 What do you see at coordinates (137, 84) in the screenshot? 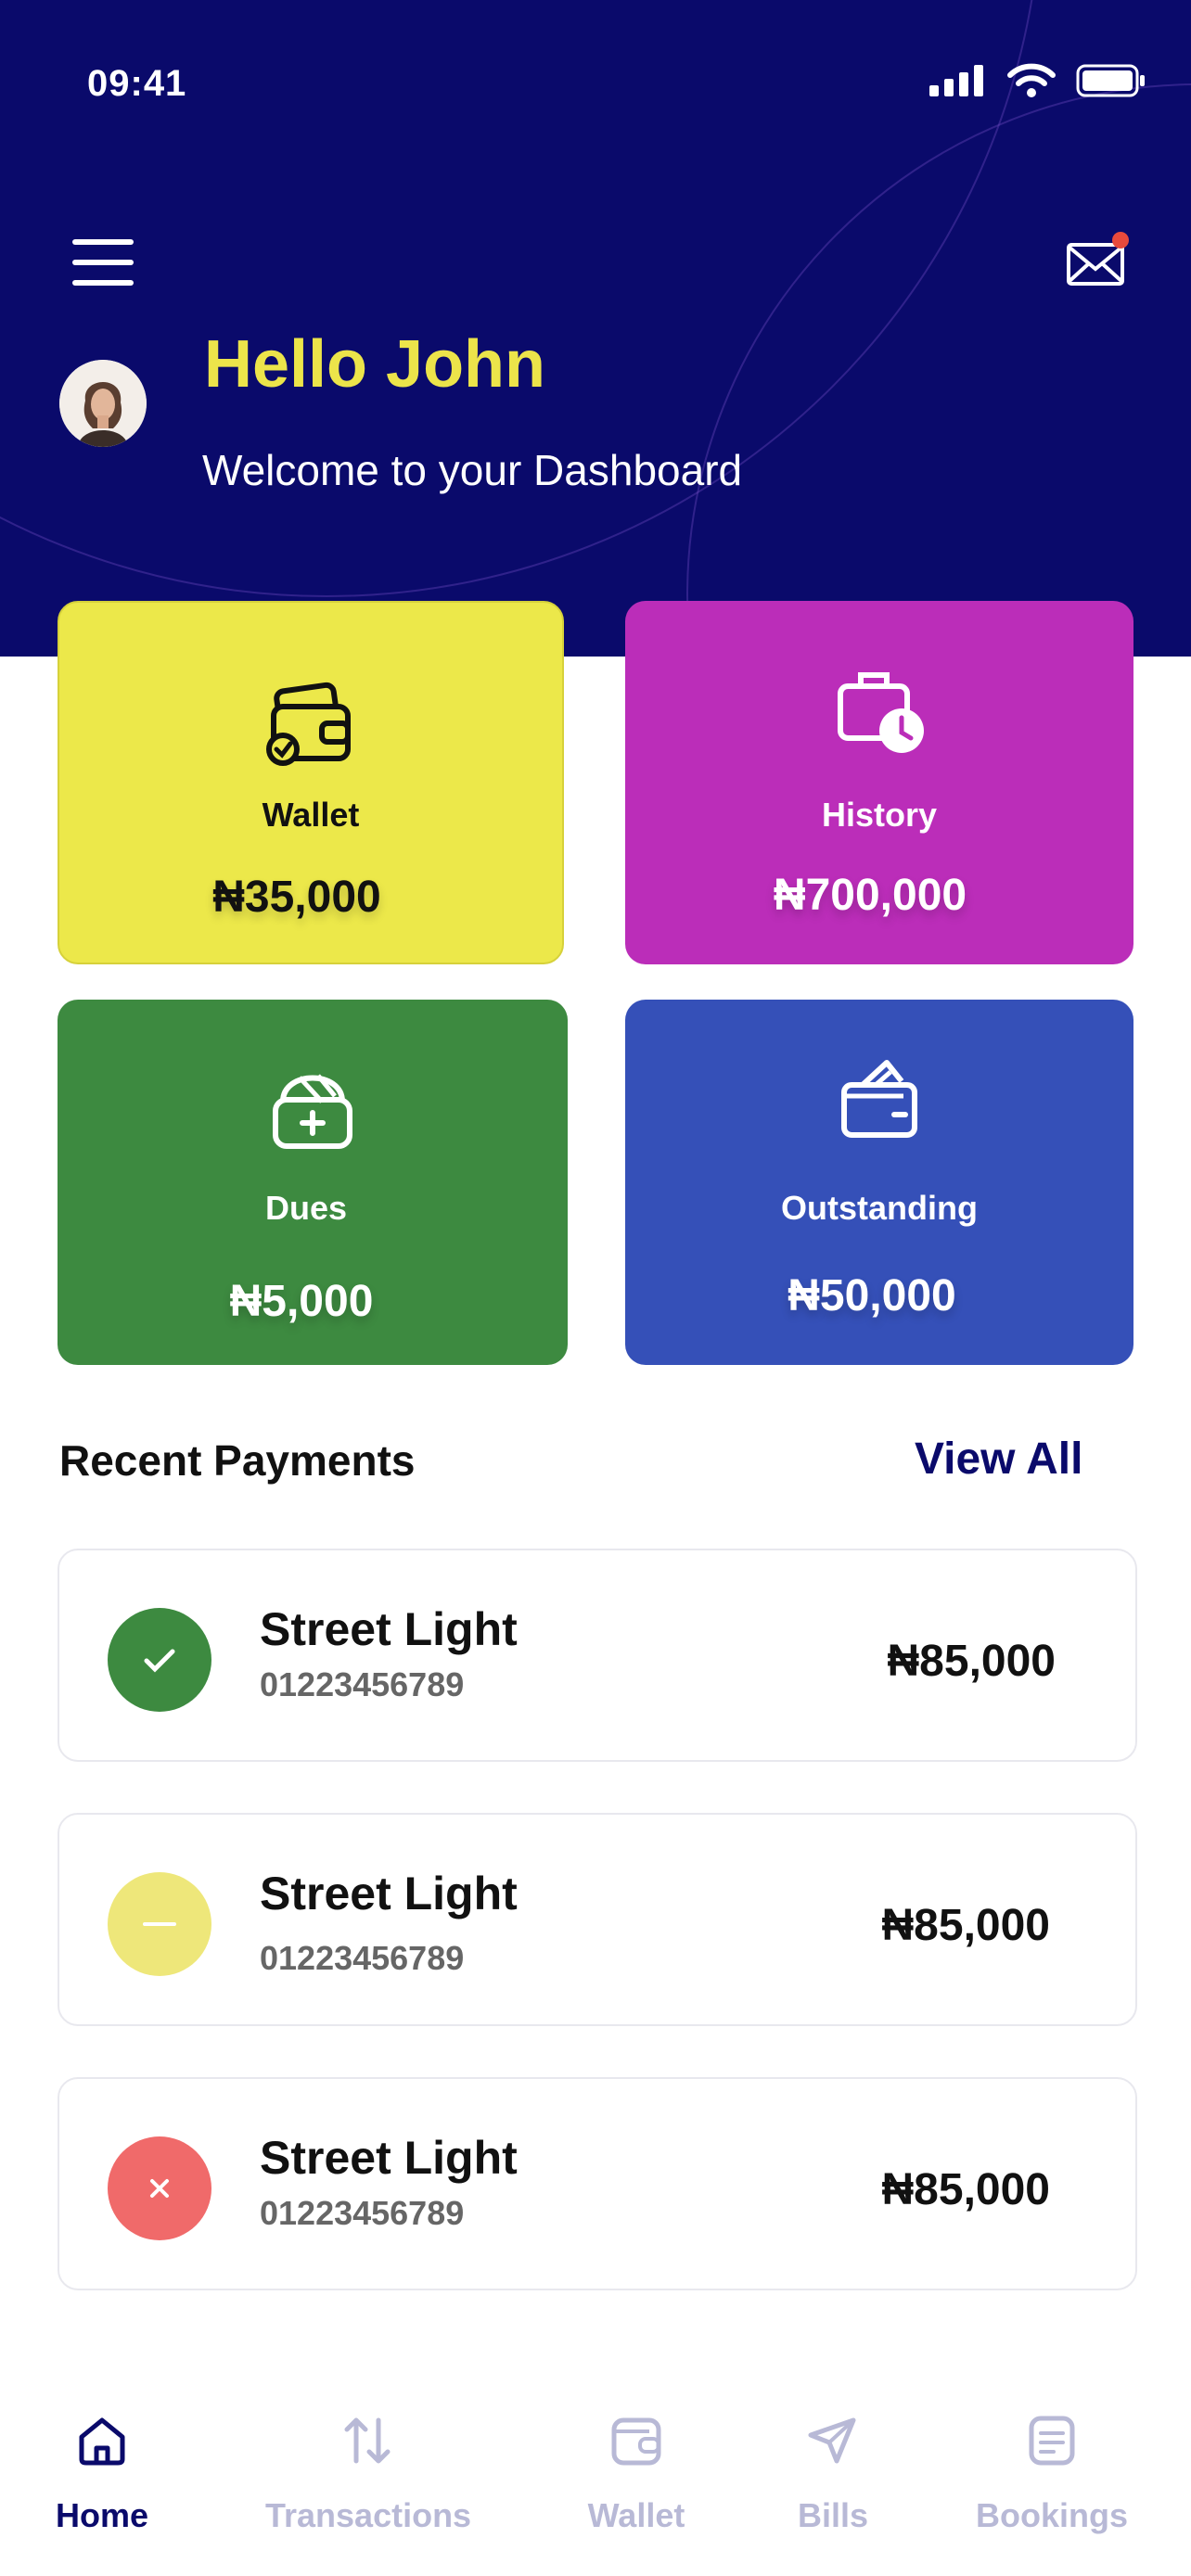
I see `status-time: 09:41` at bounding box center [137, 84].